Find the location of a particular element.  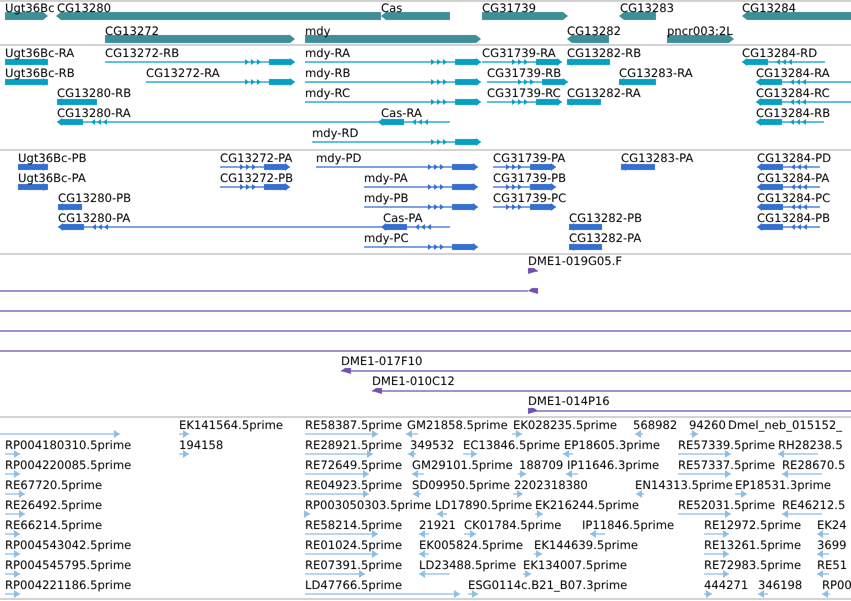

feature-label: RP004545795.5prime is located at coordinates (68, 565).